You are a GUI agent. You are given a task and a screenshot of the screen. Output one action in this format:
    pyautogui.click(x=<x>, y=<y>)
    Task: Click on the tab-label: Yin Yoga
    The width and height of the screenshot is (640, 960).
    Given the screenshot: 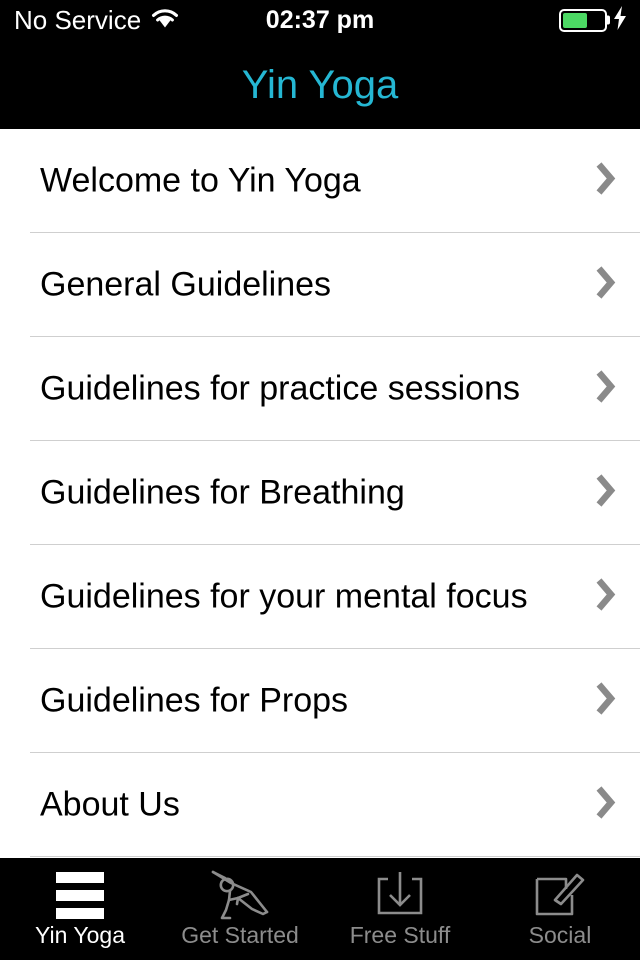 What is the action you would take?
    pyautogui.click(x=80, y=935)
    